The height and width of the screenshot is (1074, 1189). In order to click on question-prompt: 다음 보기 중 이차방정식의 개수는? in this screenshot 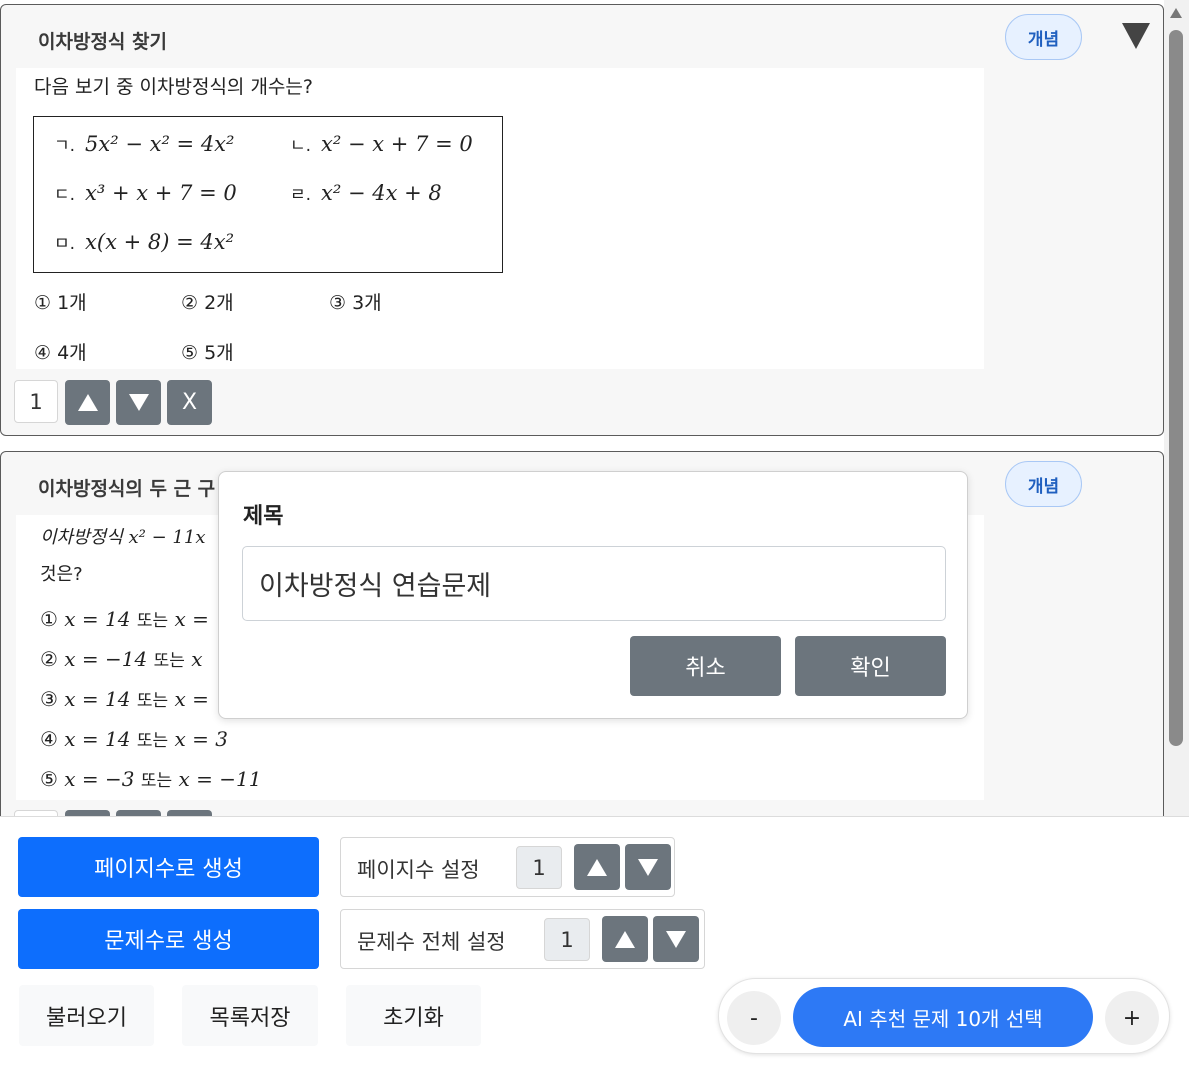, I will do `click(173, 87)`.